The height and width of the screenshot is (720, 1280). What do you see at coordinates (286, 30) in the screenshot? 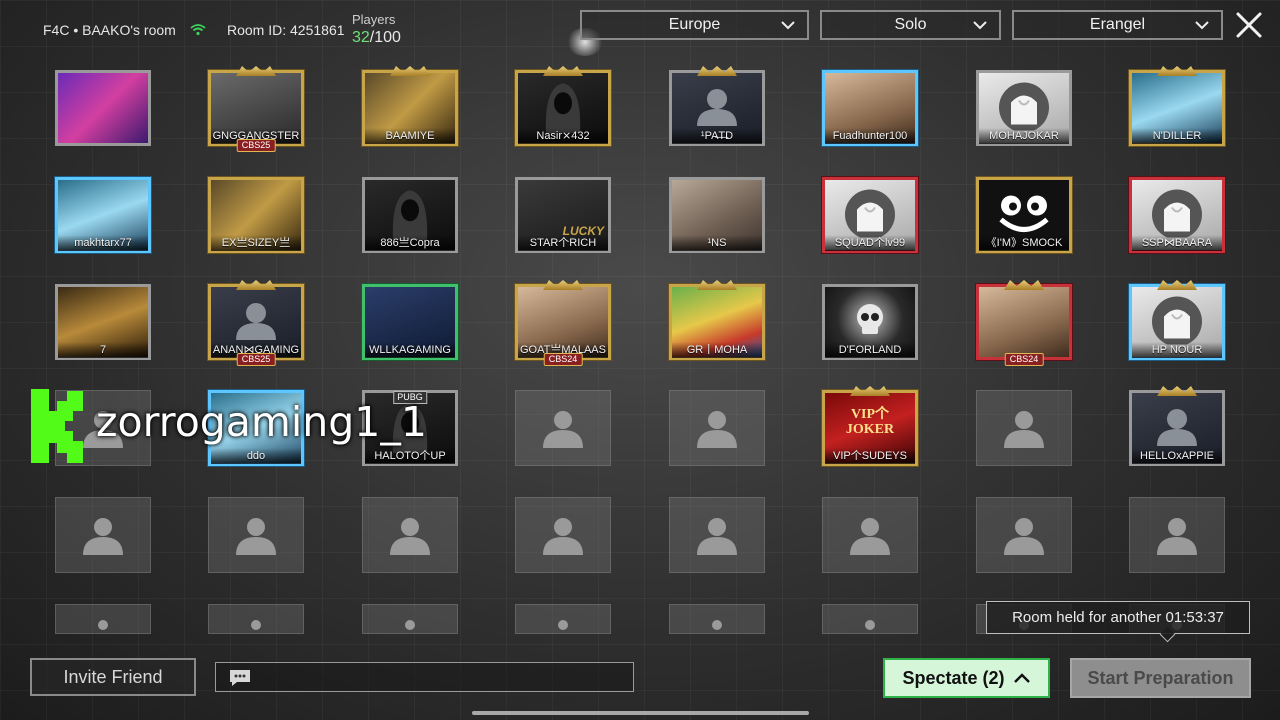
I see `room-id: Room ID: 4251861` at bounding box center [286, 30].